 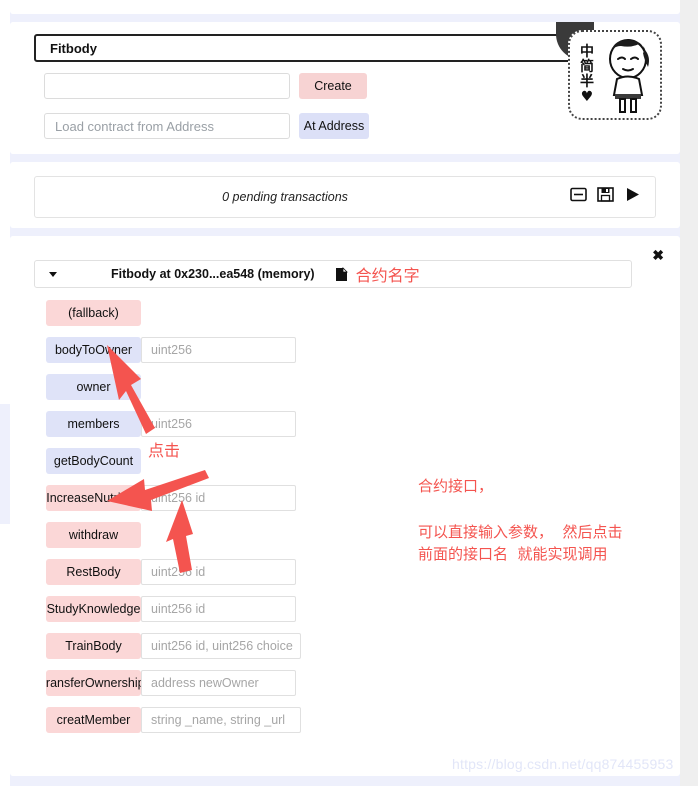 What do you see at coordinates (93, 387) in the screenshot?
I see `function-button: owner` at bounding box center [93, 387].